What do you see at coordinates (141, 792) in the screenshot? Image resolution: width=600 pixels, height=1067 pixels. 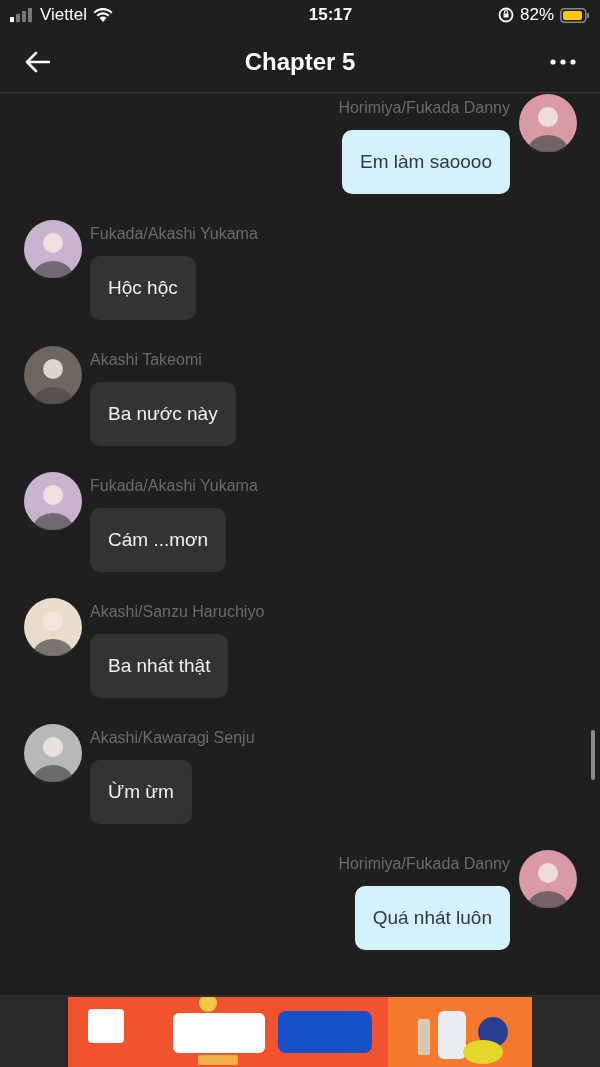 I see `message-bubble: Ừm ừm` at bounding box center [141, 792].